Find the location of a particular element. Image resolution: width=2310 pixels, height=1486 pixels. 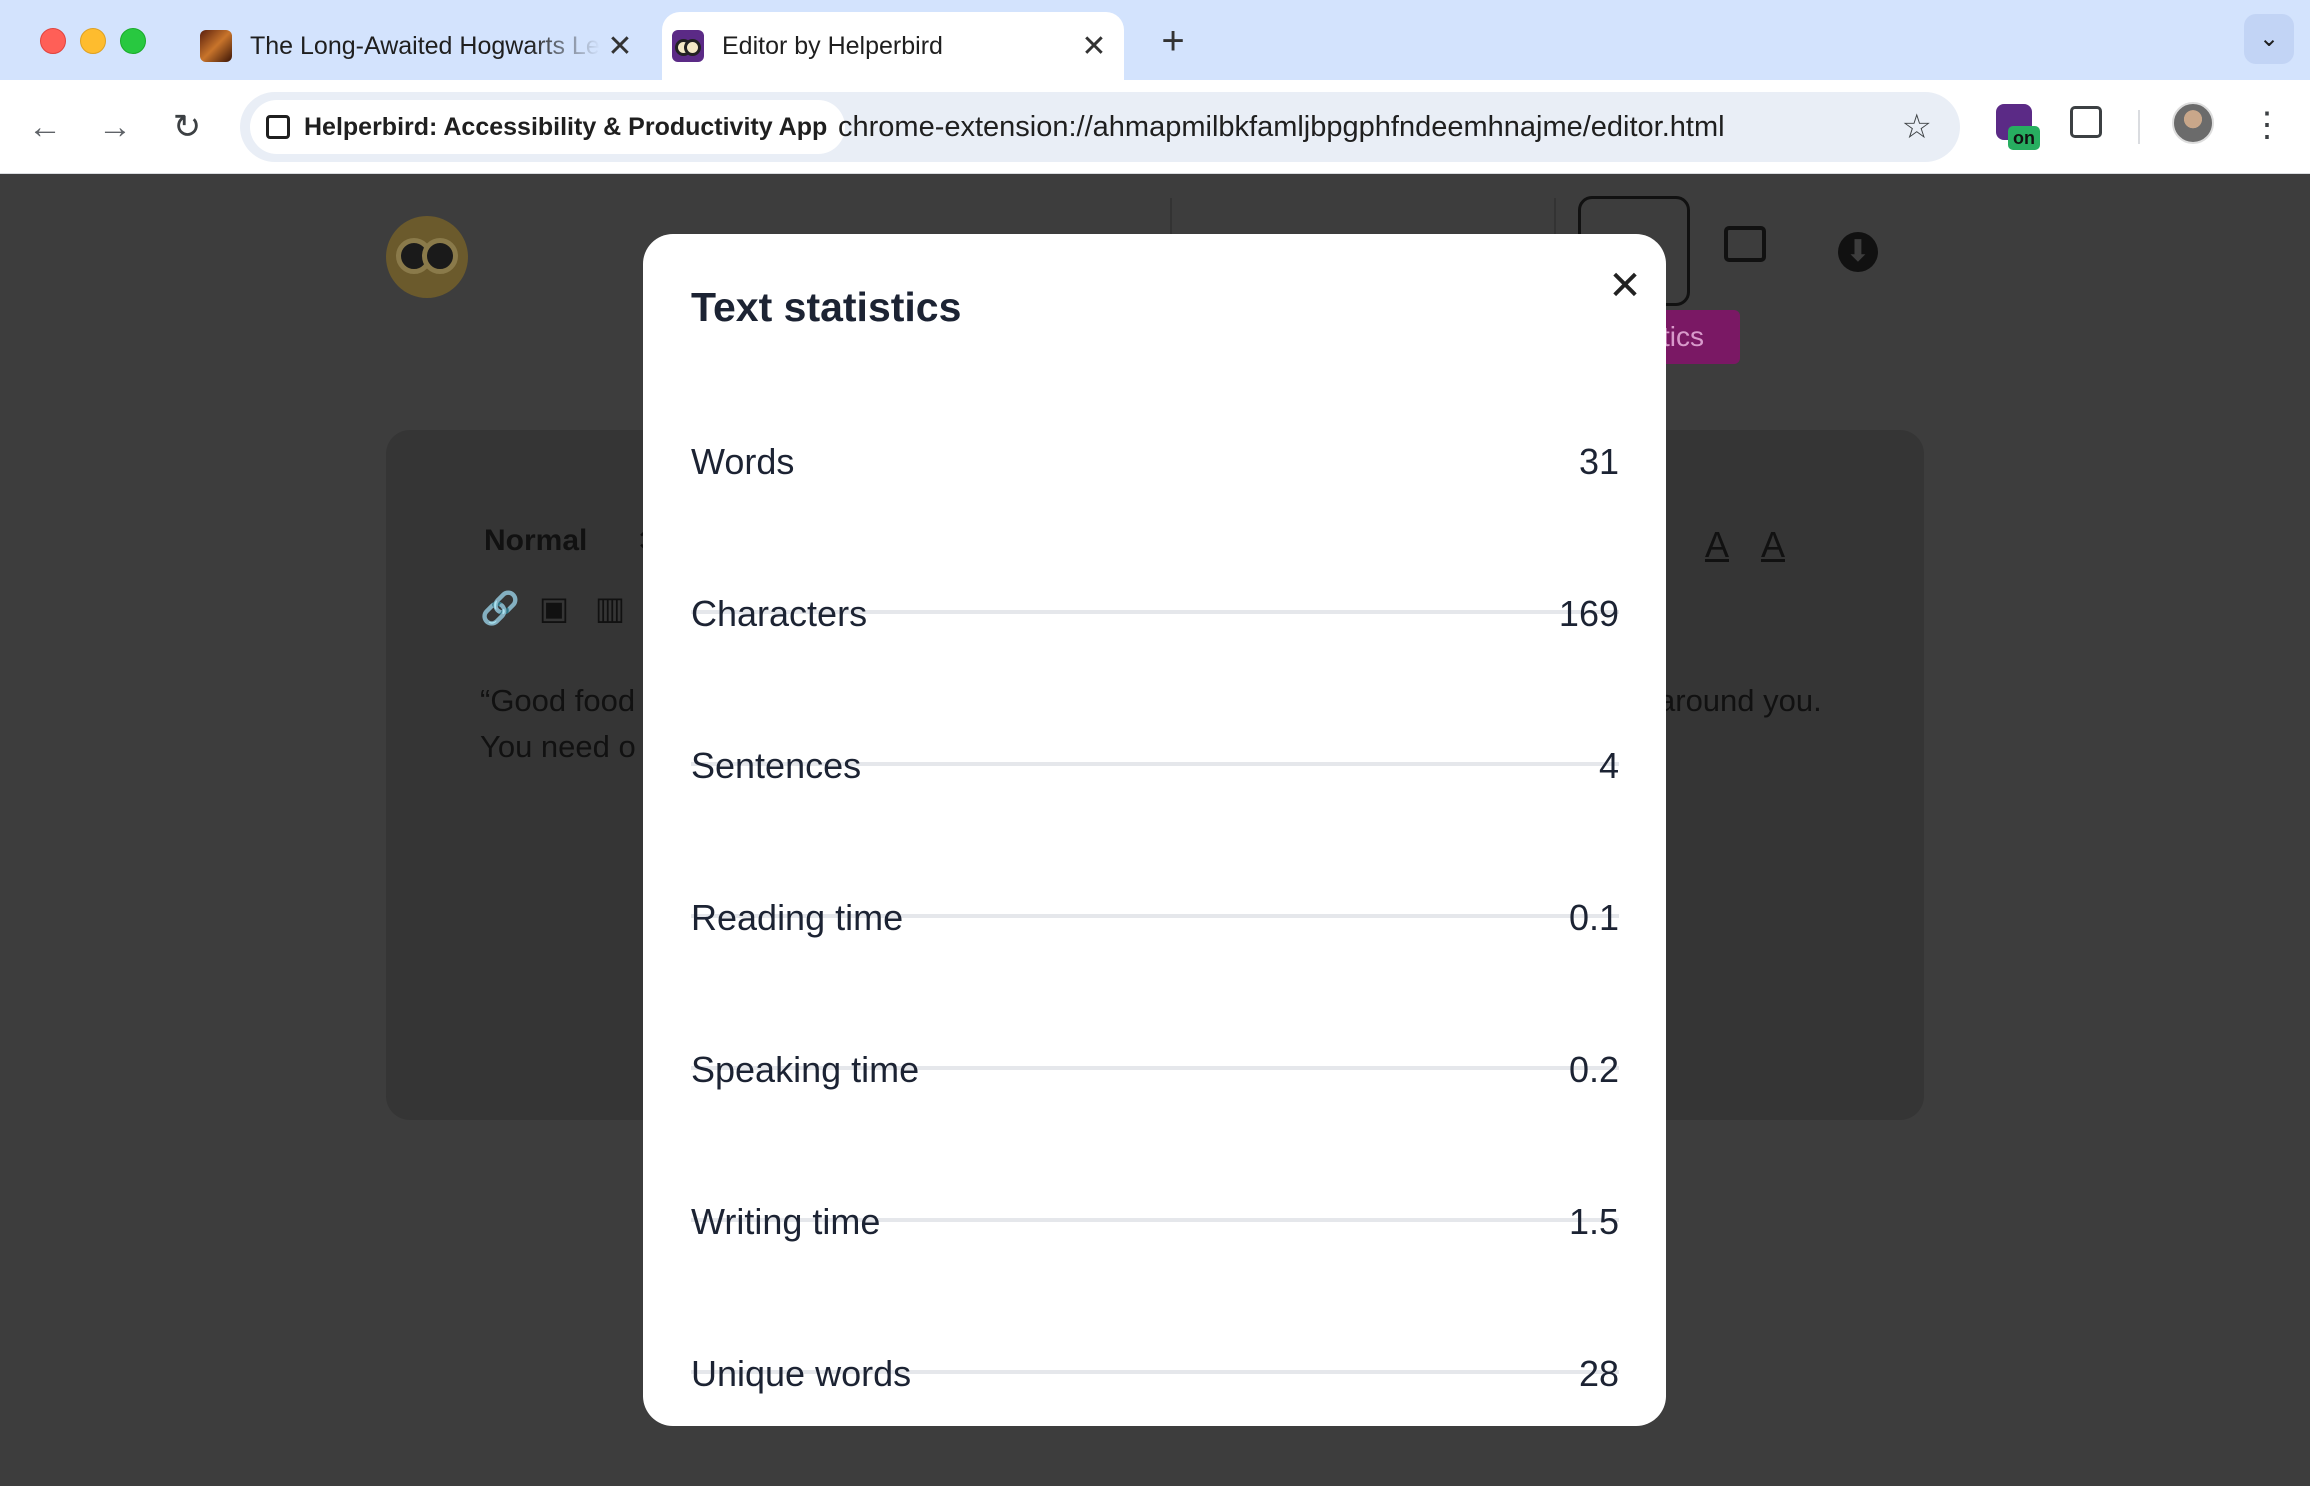

profile-avatar is located at coordinates (2193, 123).